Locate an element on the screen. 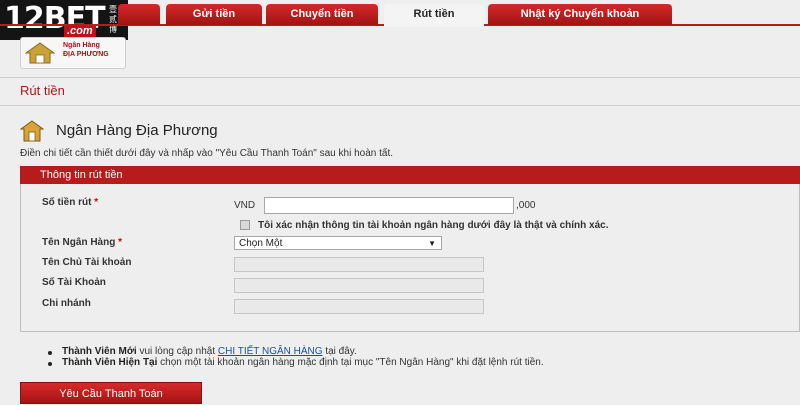 The image size is (800, 405). tab-partial-hidden is located at coordinates (139, 14).